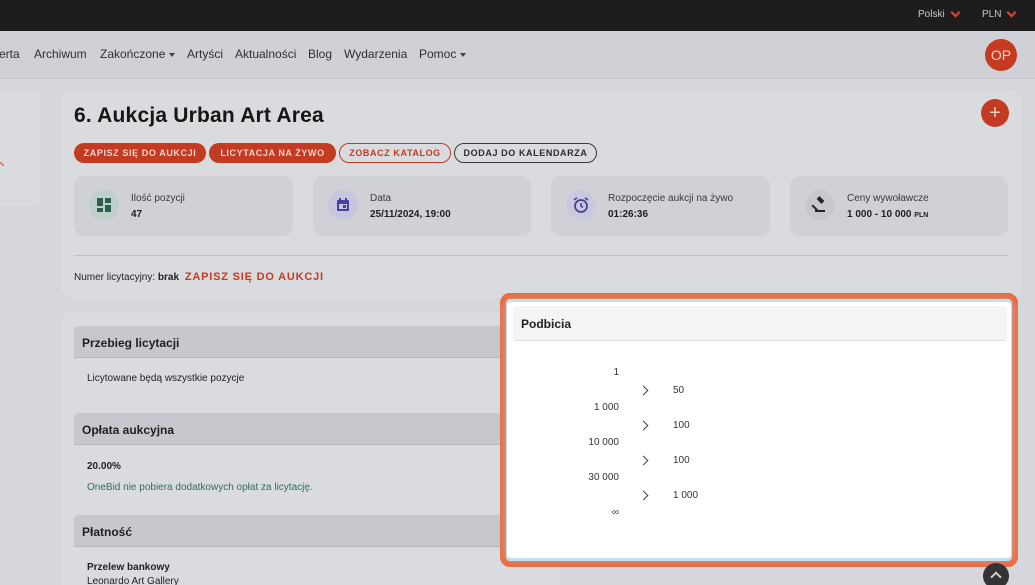 The image size is (1035, 585). I want to click on currency-select: PLN, so click(999, 13).